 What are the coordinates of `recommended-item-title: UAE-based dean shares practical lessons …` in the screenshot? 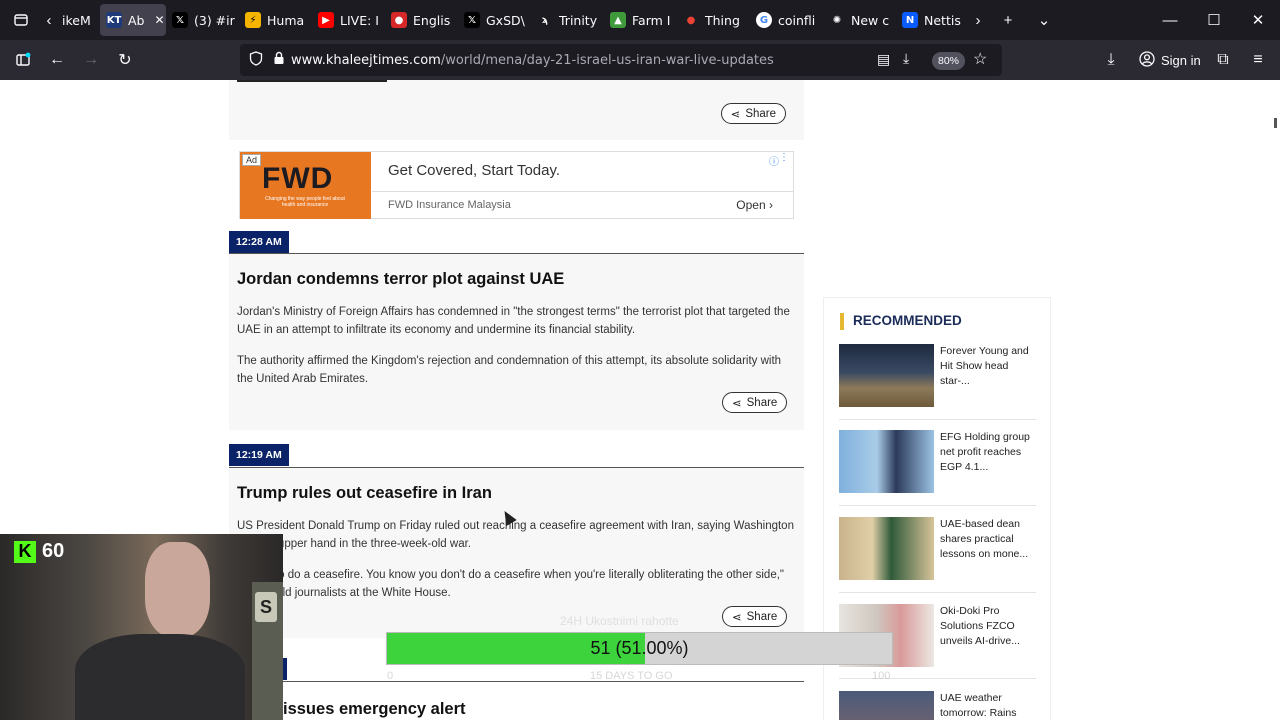 It's located at (987, 539).